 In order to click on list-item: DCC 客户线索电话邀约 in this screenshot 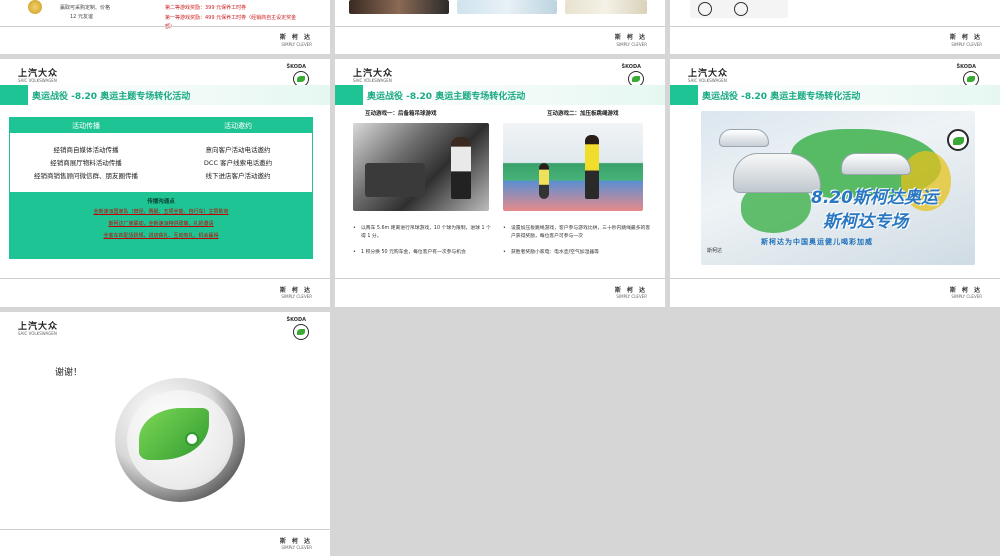, I will do `click(238, 163)`.